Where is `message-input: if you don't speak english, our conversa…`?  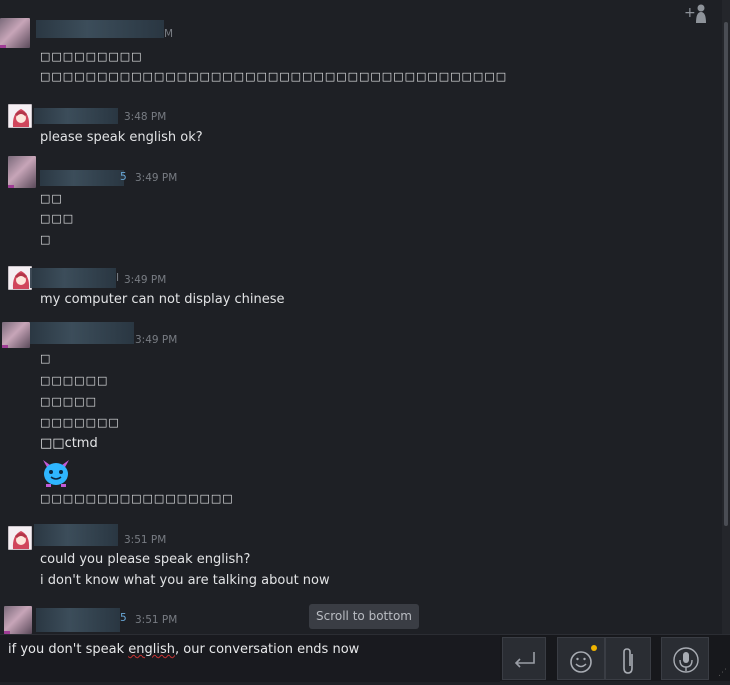
message-input: if you don't speak english, our conversa… is located at coordinates (250, 658).